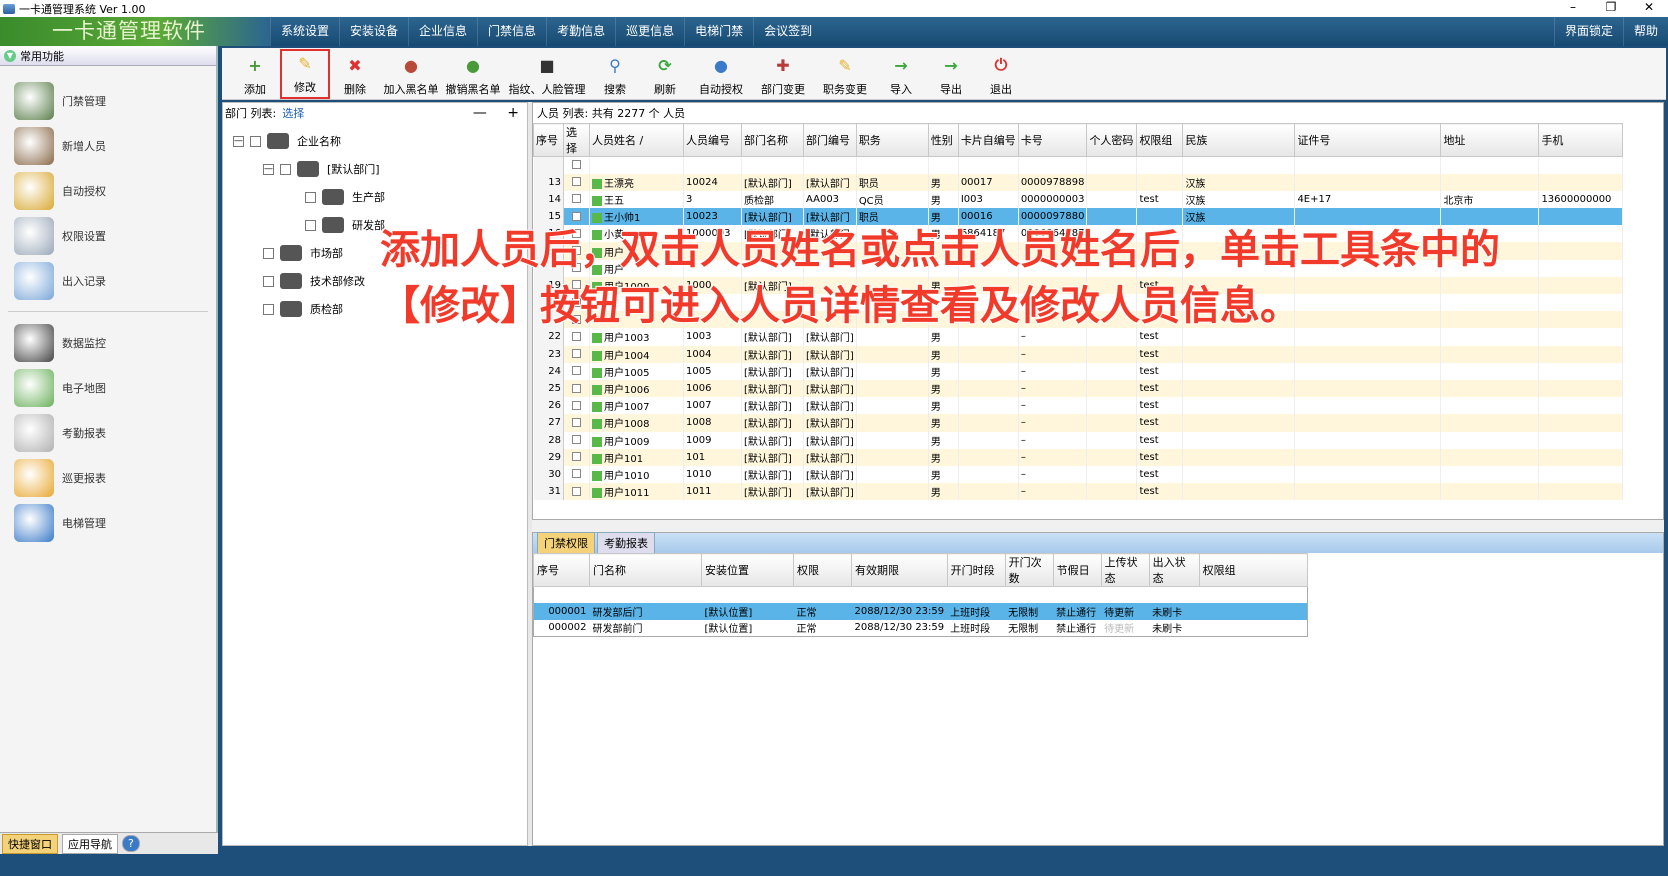 Image resolution: width=1668 pixels, height=876 pixels. What do you see at coordinates (822, 570) in the screenshot?
I see `column-header: 权限` at bounding box center [822, 570].